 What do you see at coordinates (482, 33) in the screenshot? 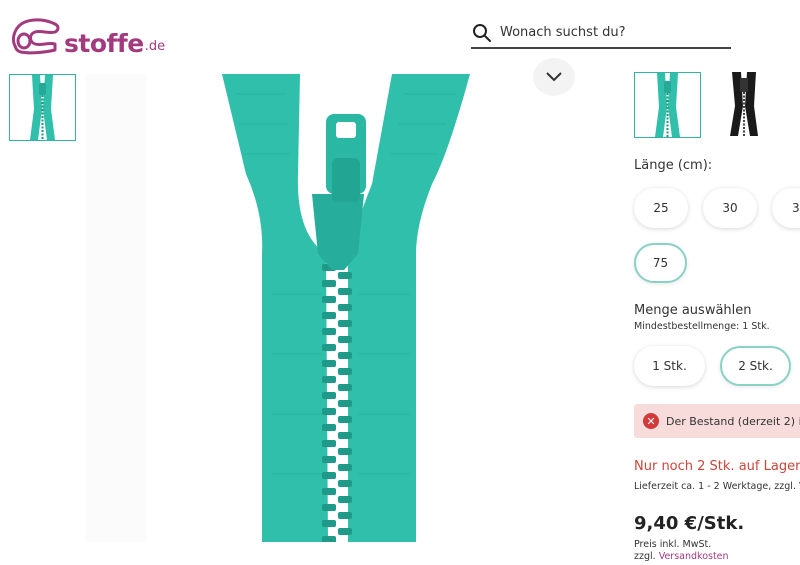
I see `search-icon` at bounding box center [482, 33].